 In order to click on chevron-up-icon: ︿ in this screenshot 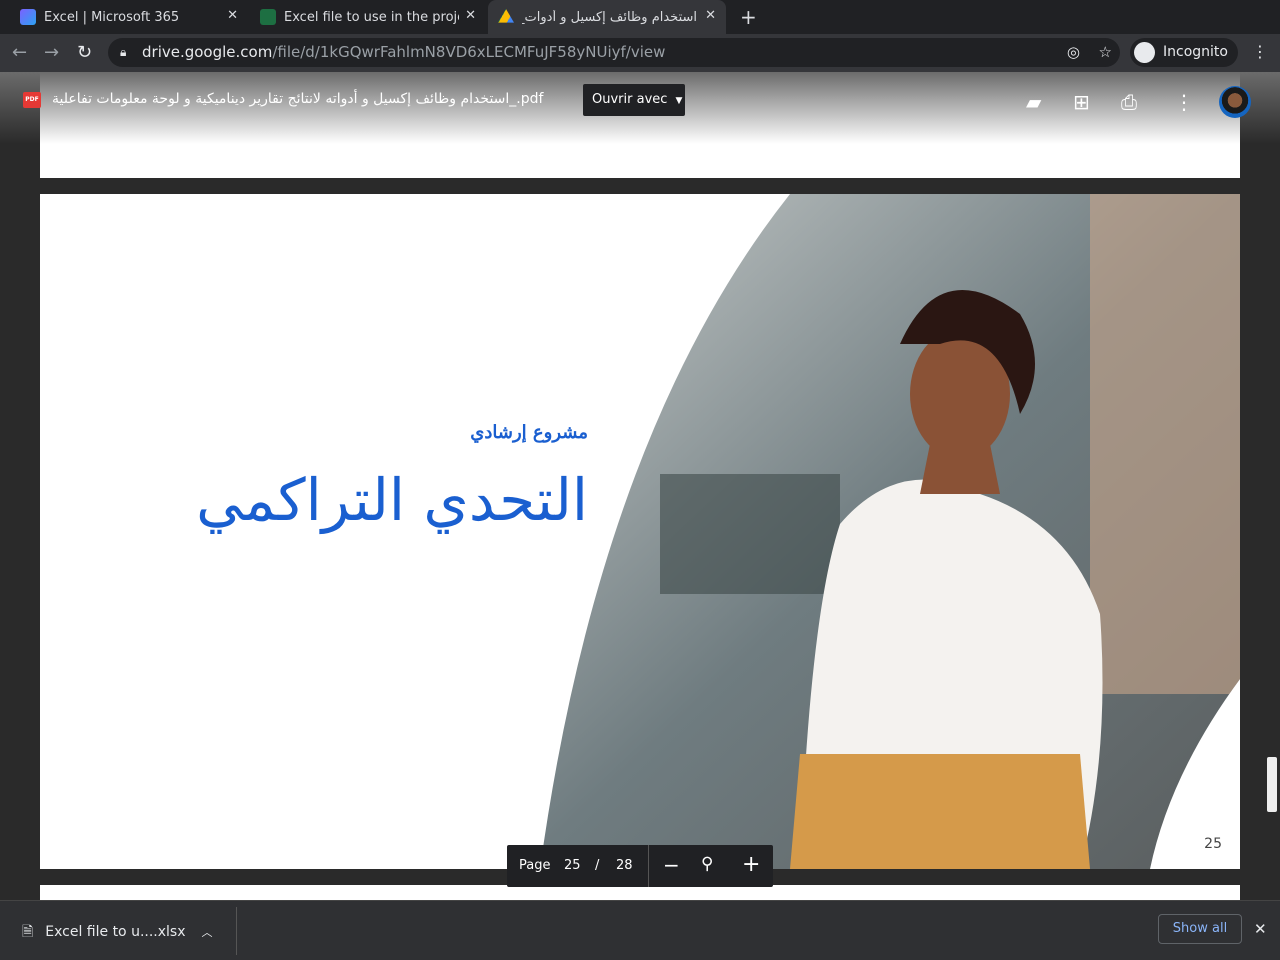, I will do `click(207, 932)`.